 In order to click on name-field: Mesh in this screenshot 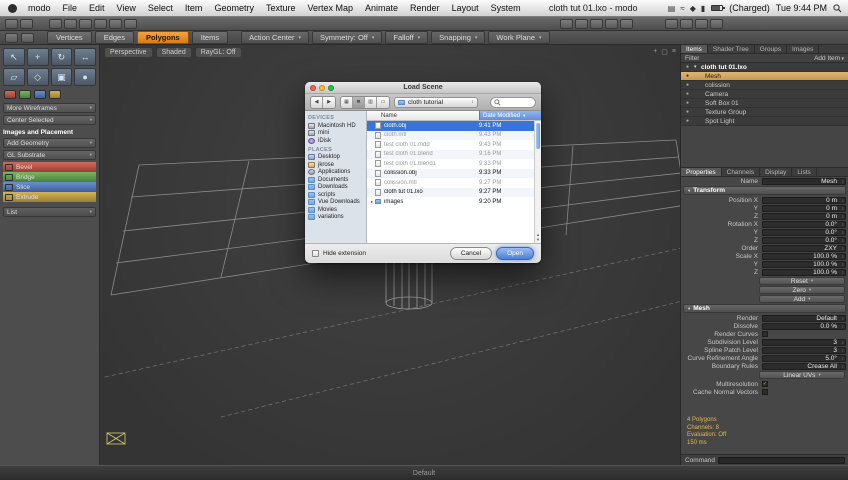, I will do `click(804, 181)`.